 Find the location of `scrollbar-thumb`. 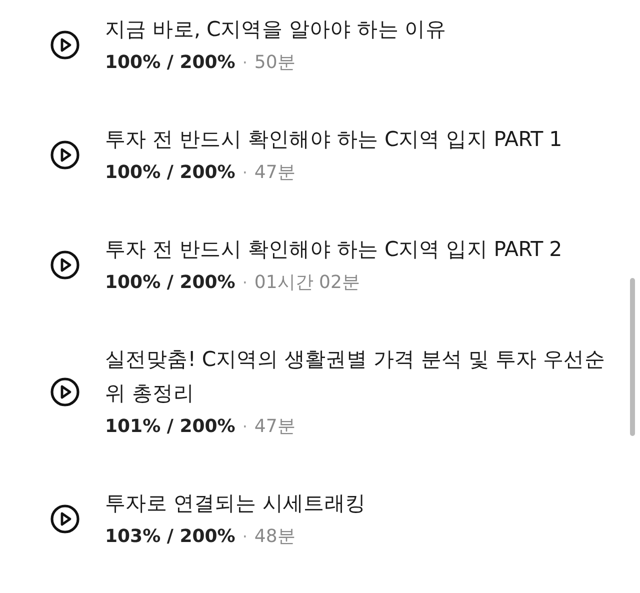

scrollbar-thumb is located at coordinates (632, 357).